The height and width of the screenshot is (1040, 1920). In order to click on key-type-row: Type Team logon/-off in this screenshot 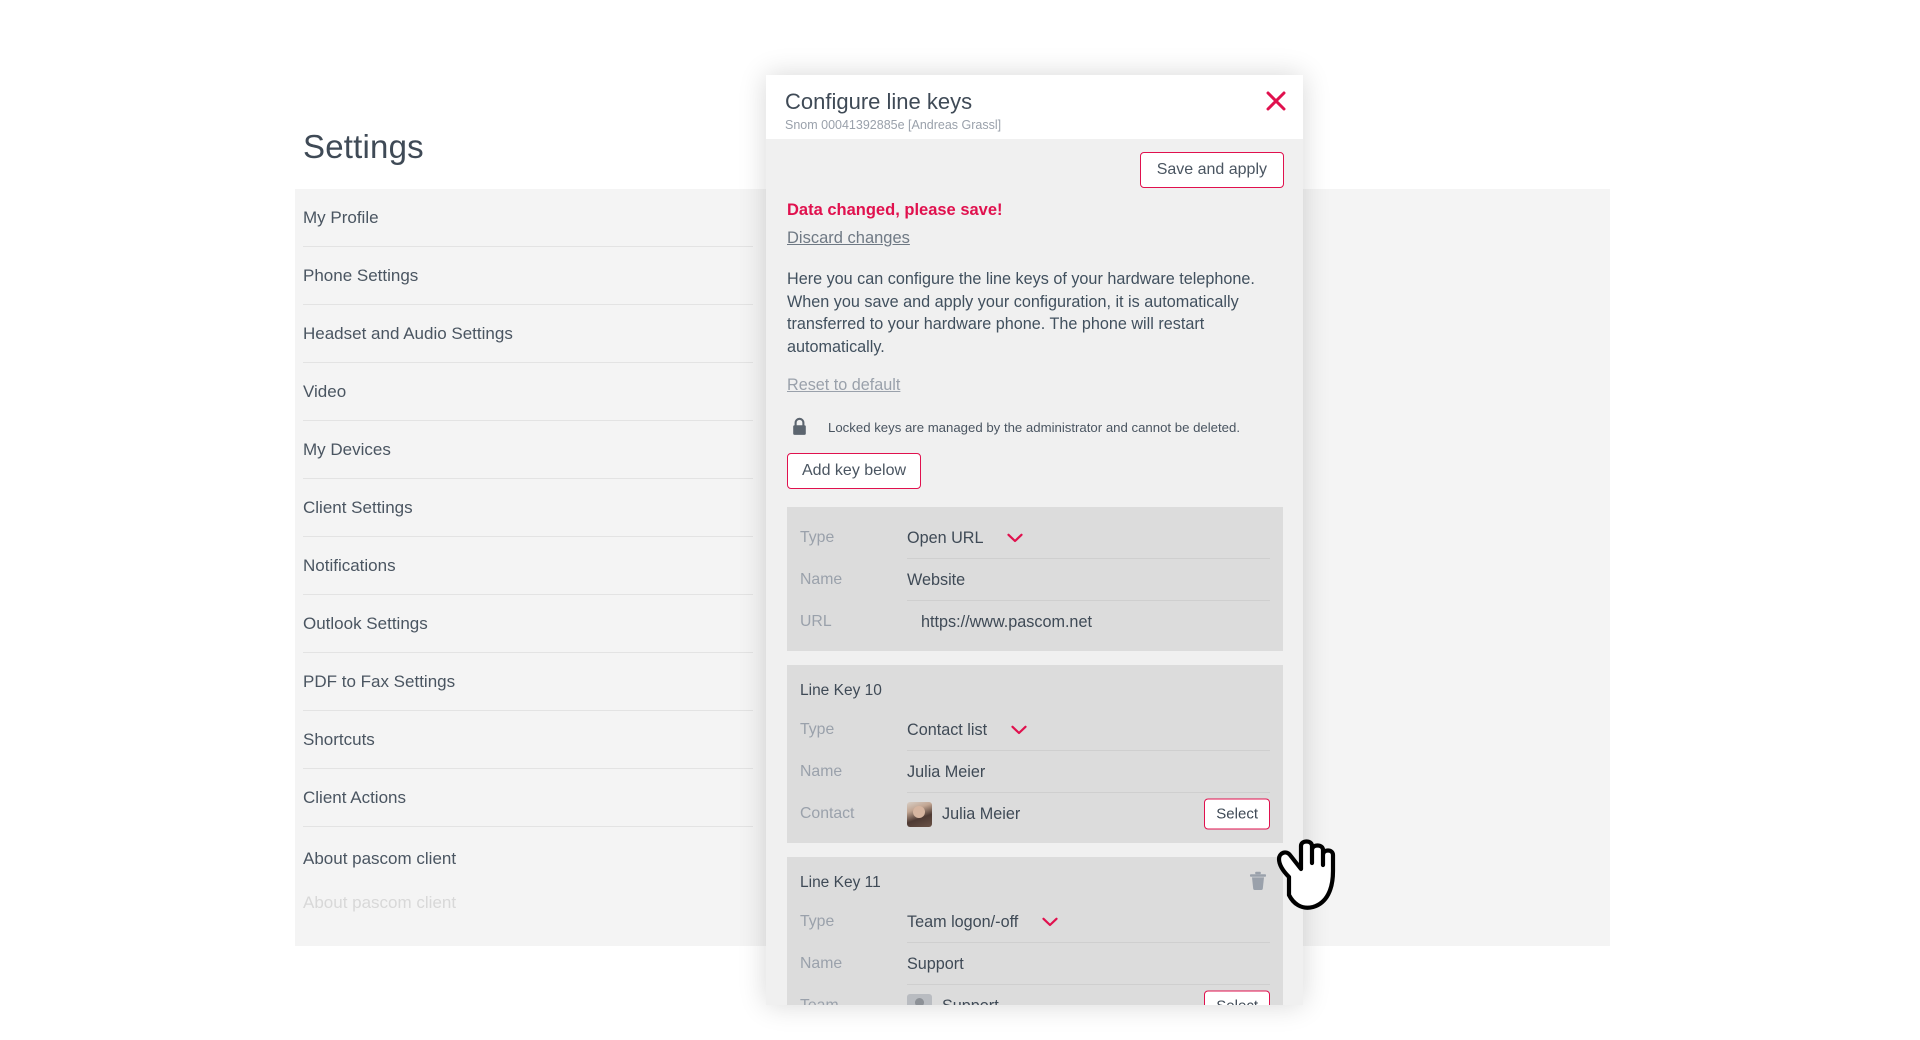, I will do `click(1035, 922)`.